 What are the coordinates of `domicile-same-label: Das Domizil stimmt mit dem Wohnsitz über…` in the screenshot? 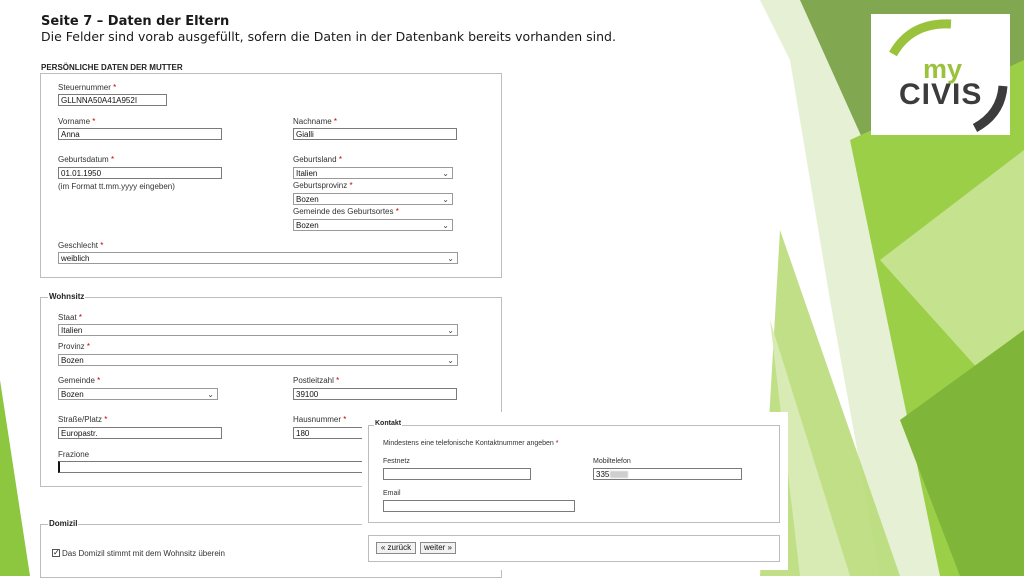 It's located at (144, 553).